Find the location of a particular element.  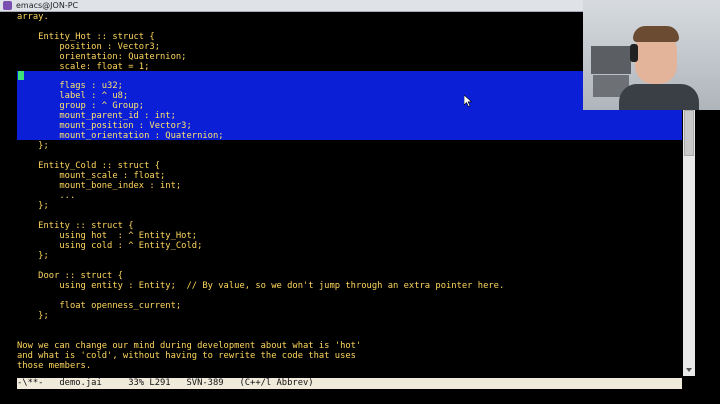

bottom-bar is located at coordinates (360, 397).